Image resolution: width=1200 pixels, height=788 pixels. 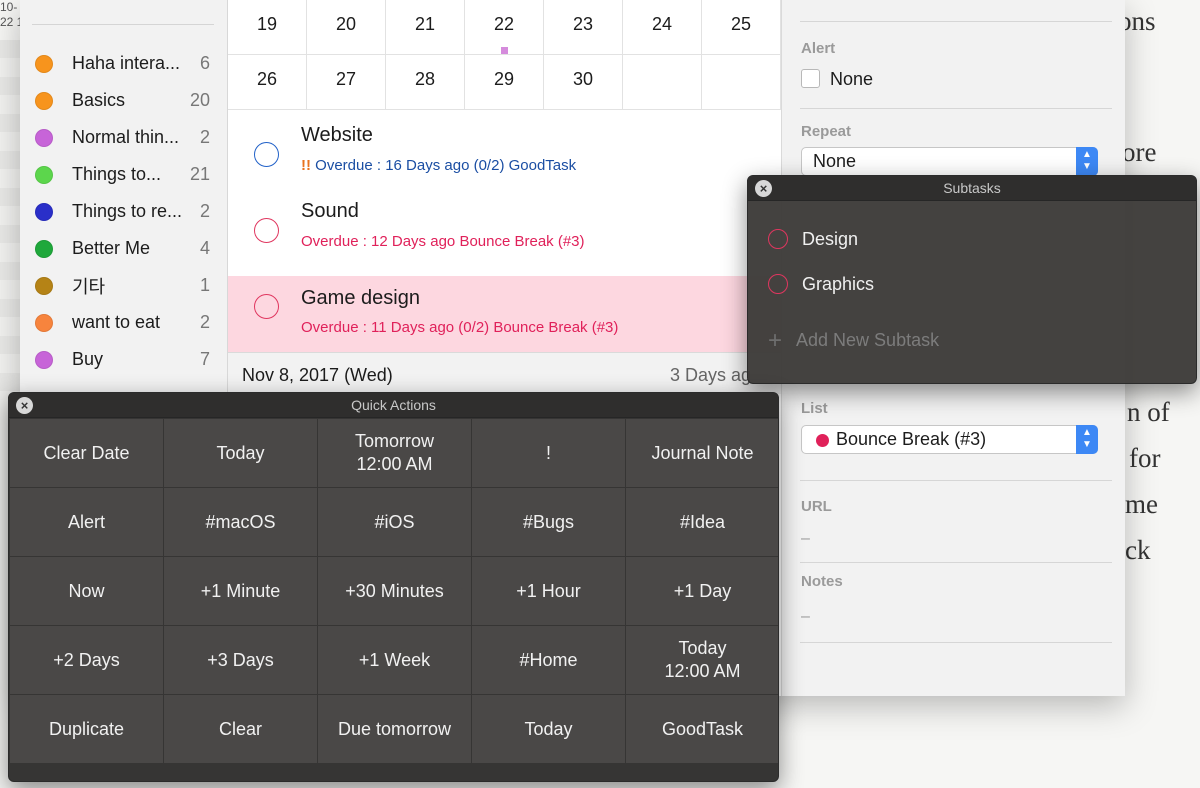 I want to click on subtasks-title: Subtasks, so click(x=972, y=188).